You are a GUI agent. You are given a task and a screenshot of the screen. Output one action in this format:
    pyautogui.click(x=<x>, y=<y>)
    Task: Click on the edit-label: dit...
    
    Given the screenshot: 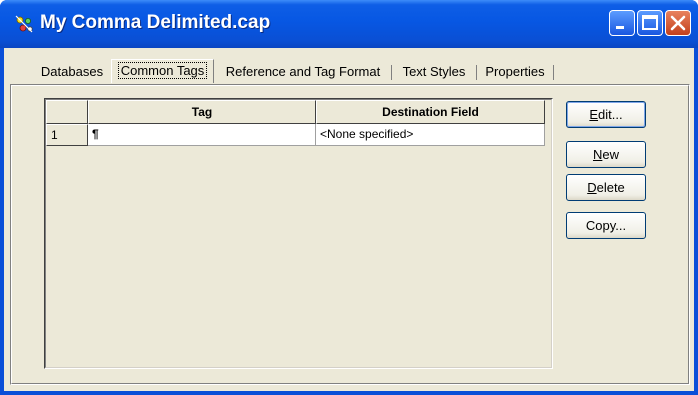 What is the action you would take?
    pyautogui.click(x=610, y=114)
    